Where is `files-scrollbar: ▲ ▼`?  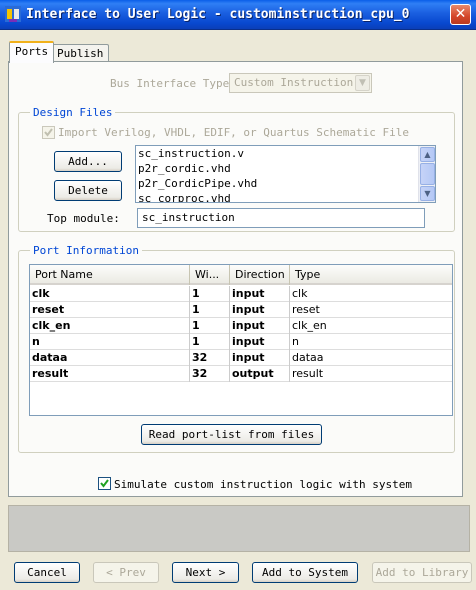 files-scrollbar: ▲ ▼ is located at coordinates (426, 174).